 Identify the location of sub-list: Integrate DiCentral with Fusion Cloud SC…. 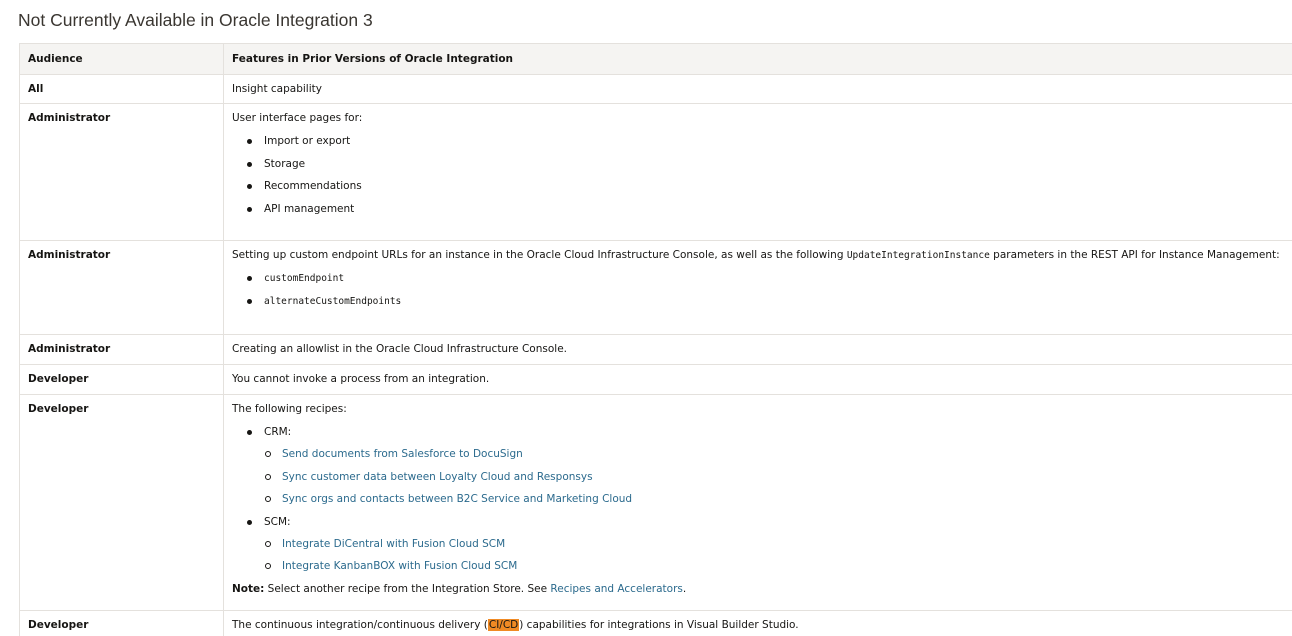
(774, 556).